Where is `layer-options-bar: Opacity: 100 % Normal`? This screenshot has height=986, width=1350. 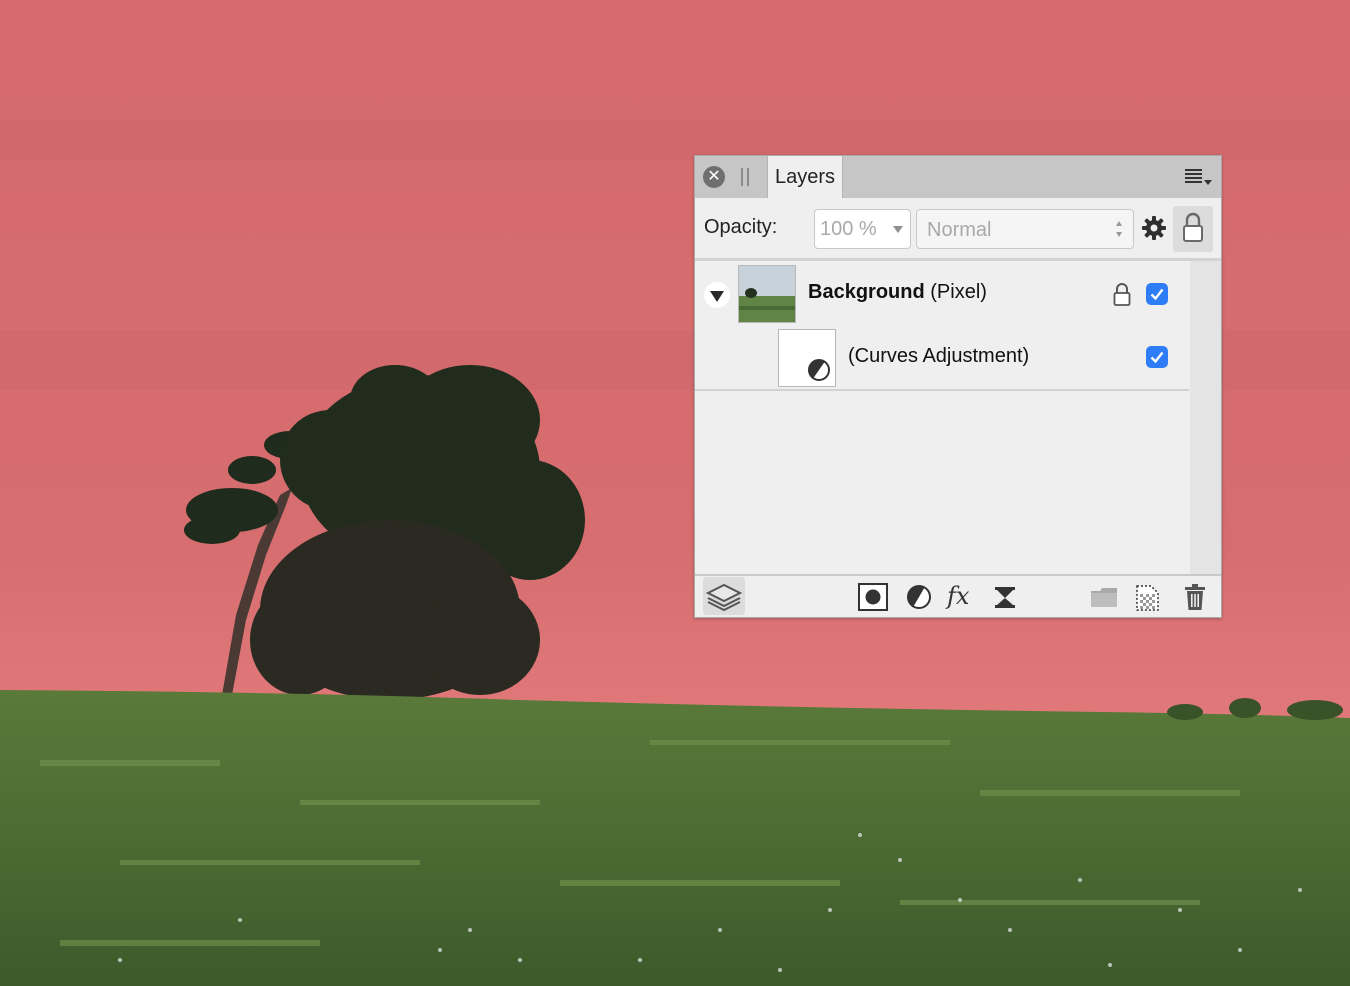 layer-options-bar: Opacity: 100 % Normal is located at coordinates (958, 228).